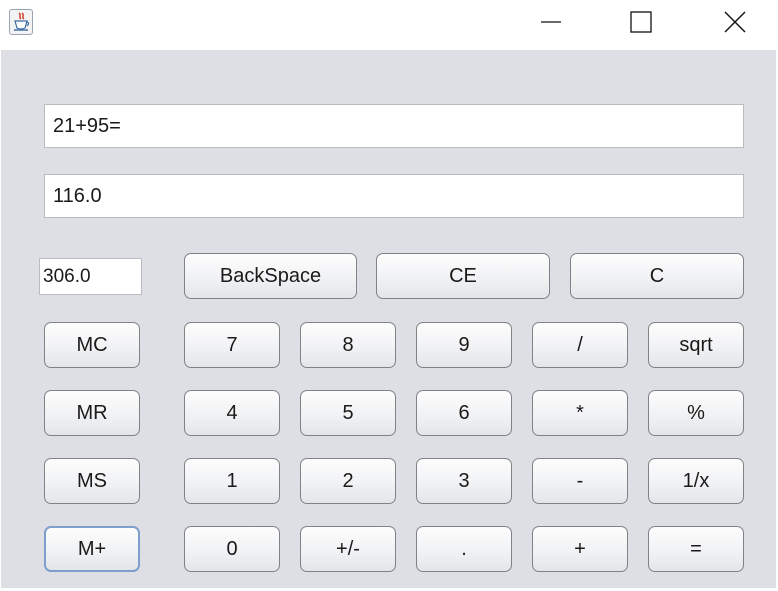 The image size is (778, 591). Describe the element at coordinates (389, 25) in the screenshot. I see `title-bar` at that location.